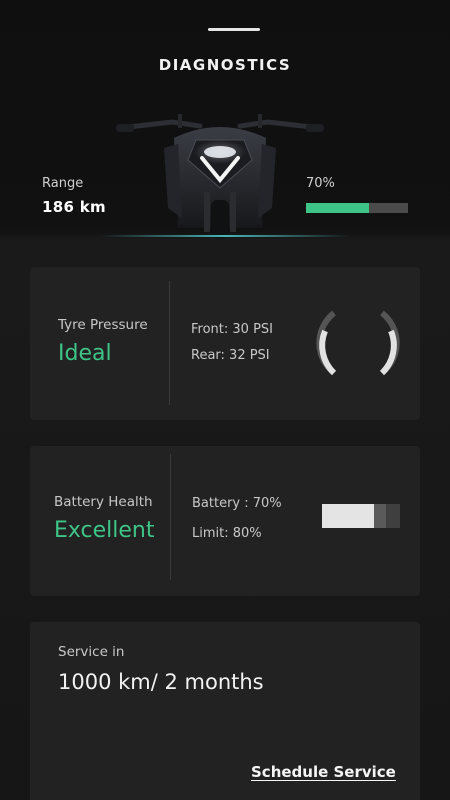  What do you see at coordinates (103, 325) in the screenshot?
I see `tyre-pressure-label: Tyre Pressure` at bounding box center [103, 325].